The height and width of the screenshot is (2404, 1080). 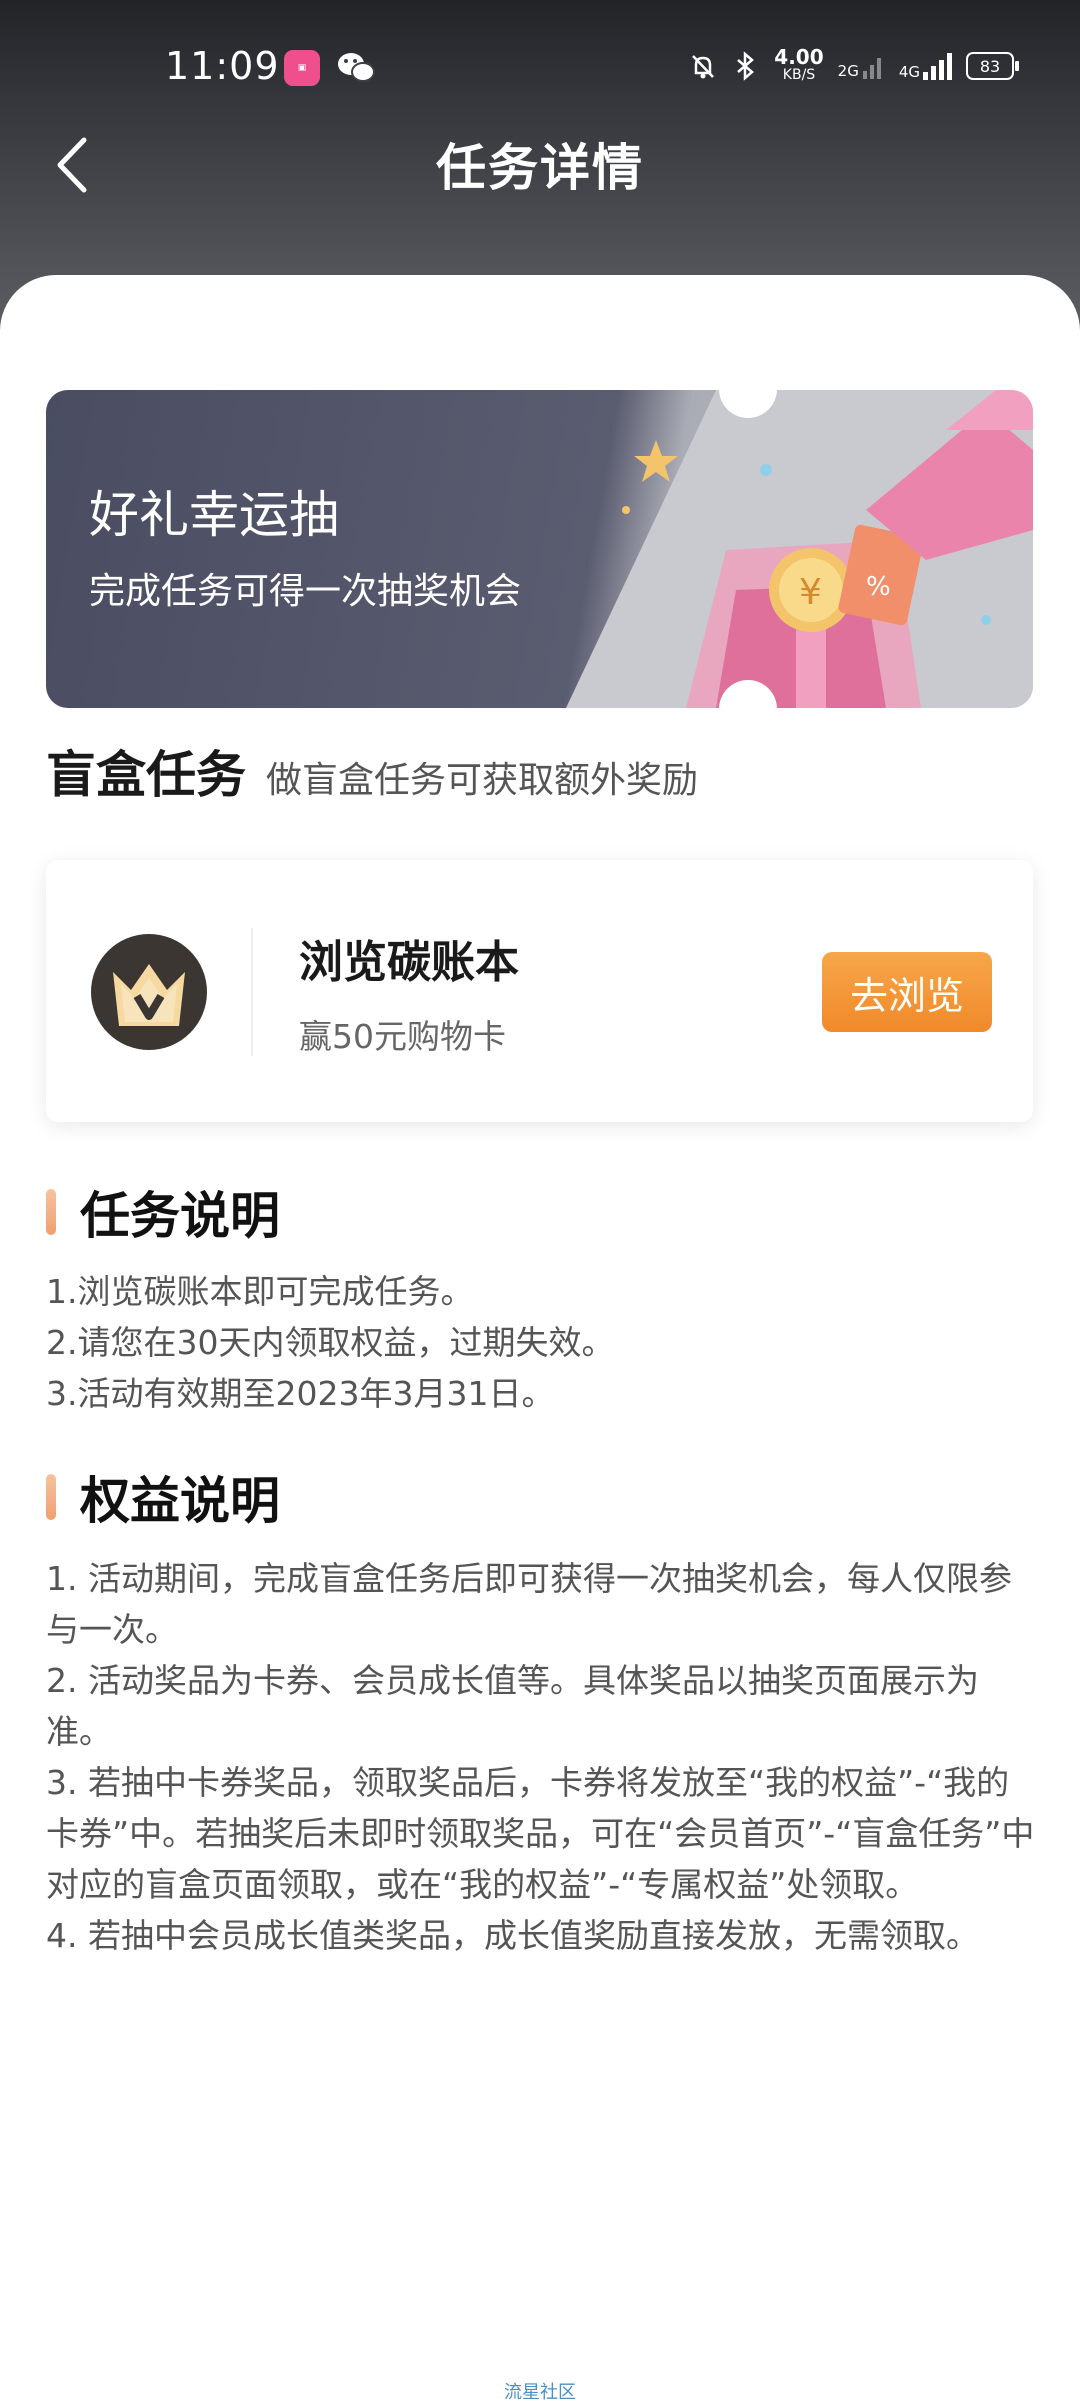 I want to click on task-name: 浏览碳账本, so click(x=409, y=962).